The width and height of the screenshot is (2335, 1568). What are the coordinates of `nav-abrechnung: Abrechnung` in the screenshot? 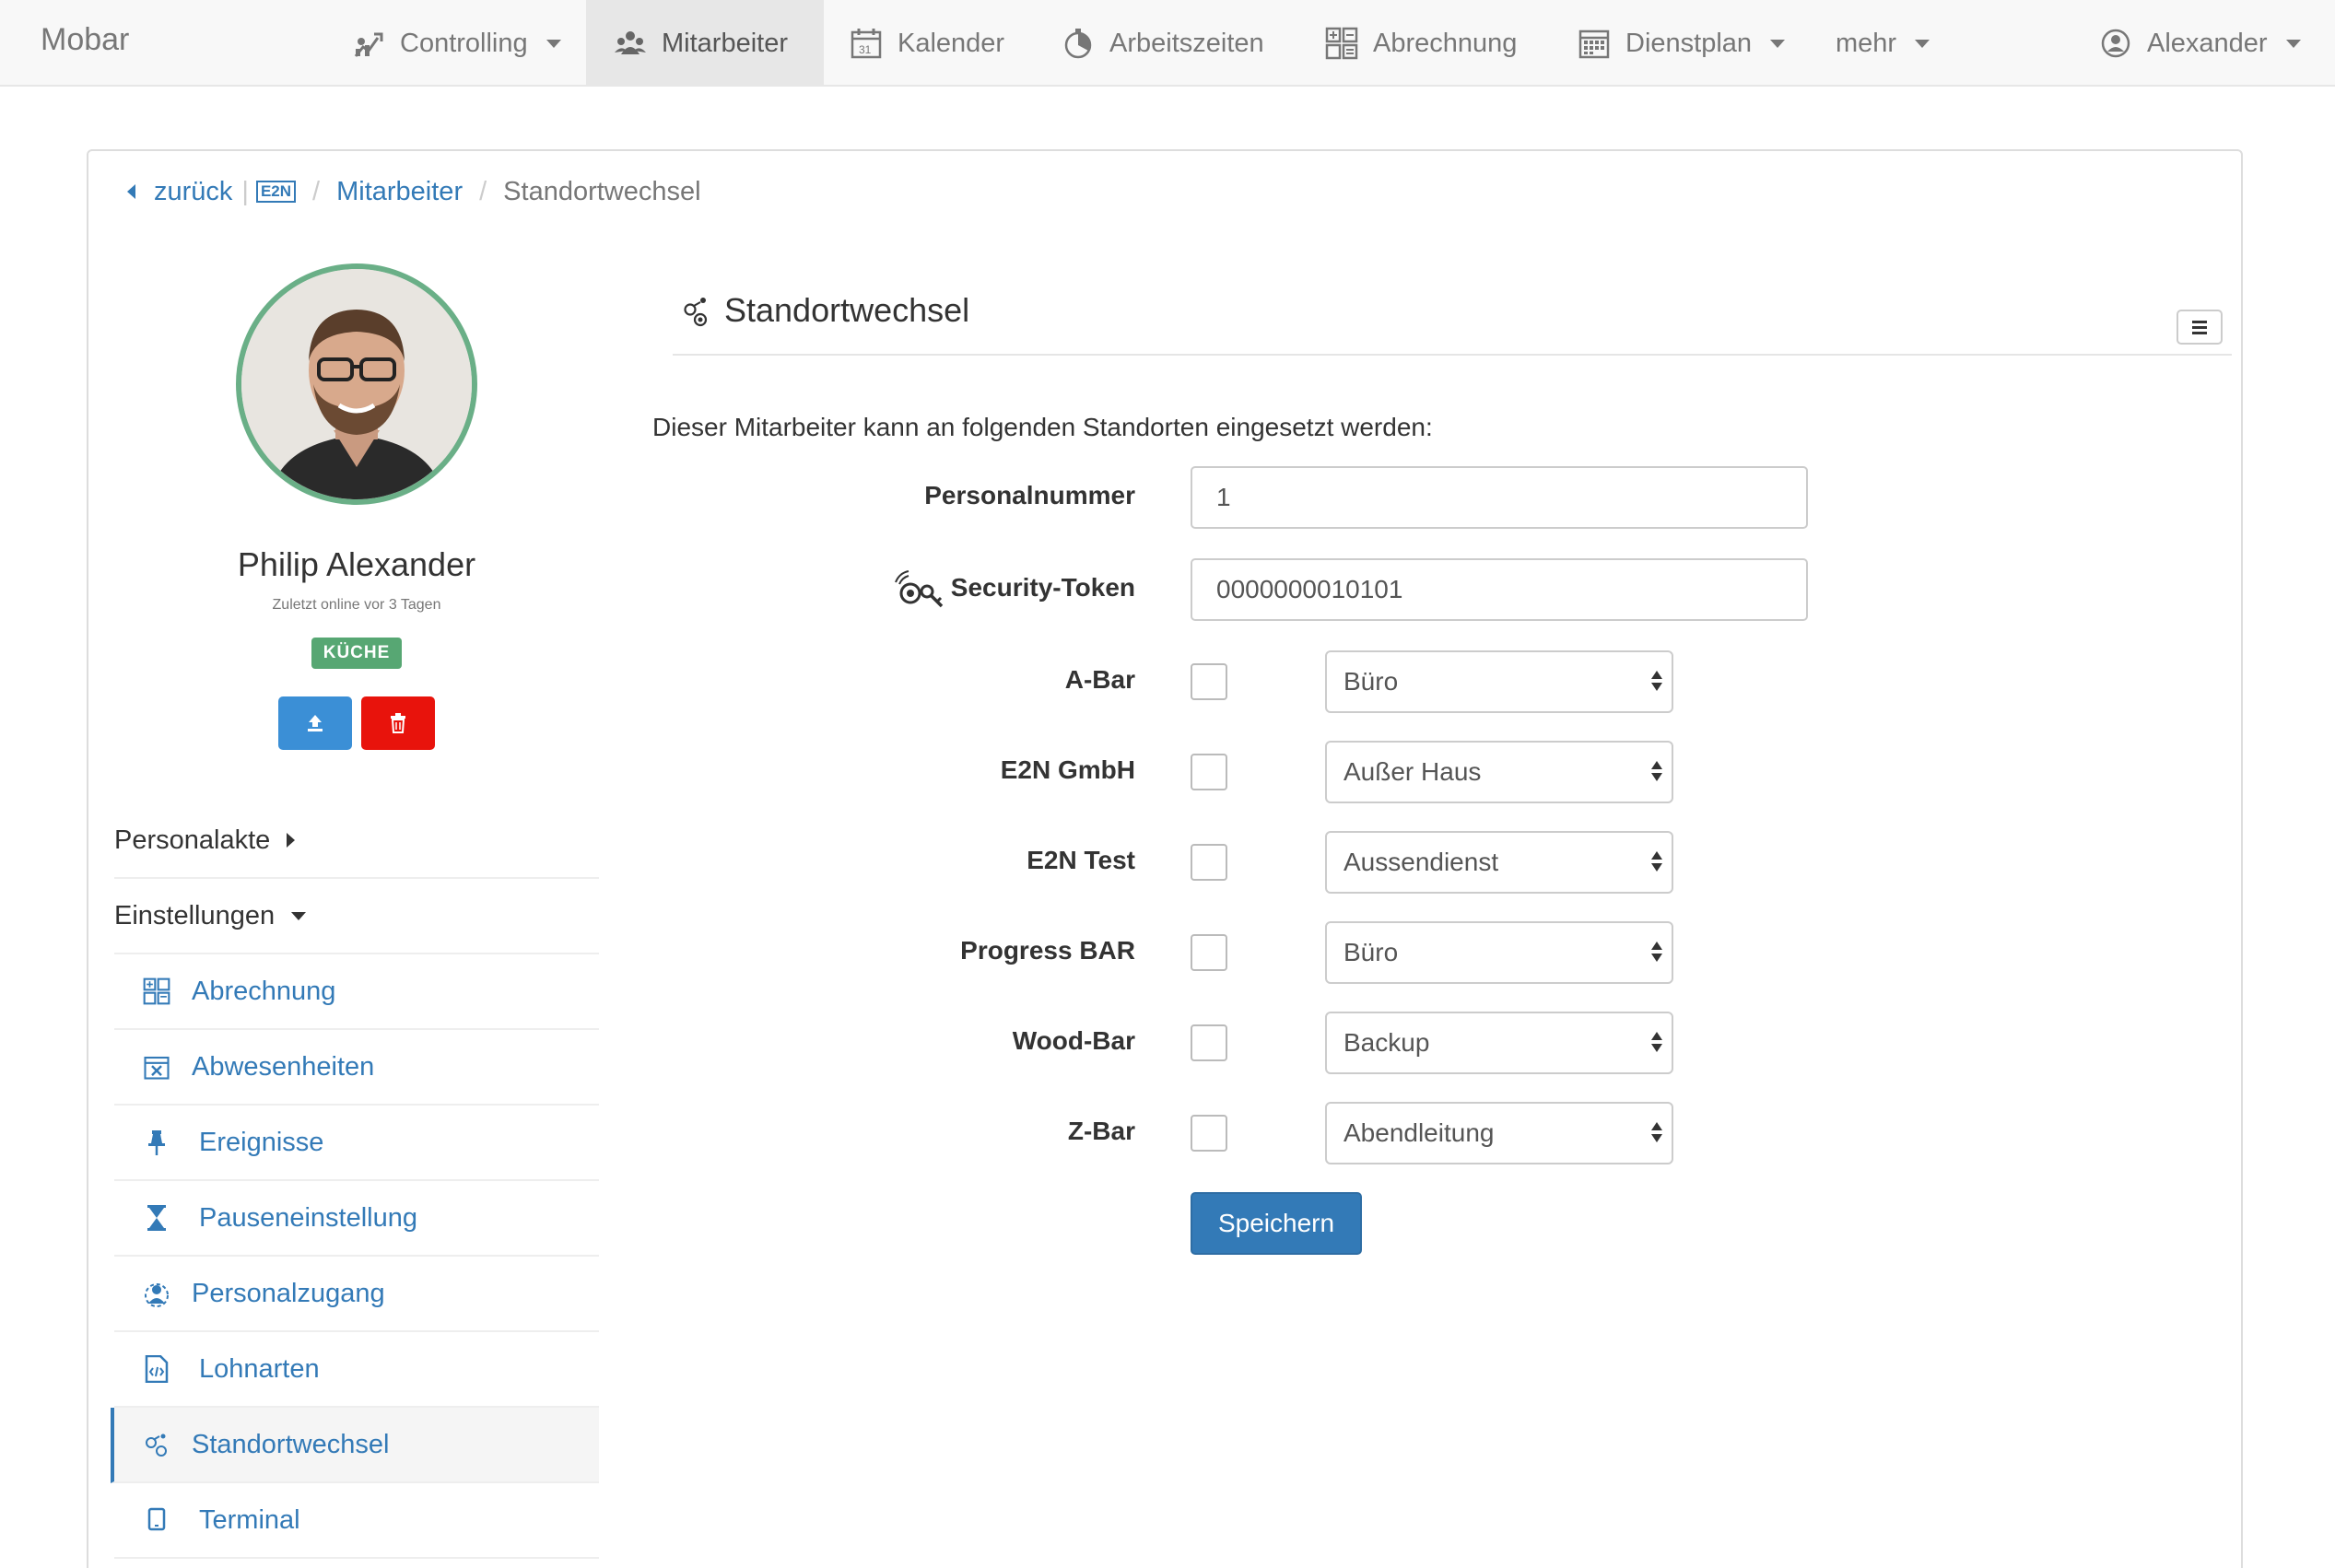 It's located at (1421, 44).